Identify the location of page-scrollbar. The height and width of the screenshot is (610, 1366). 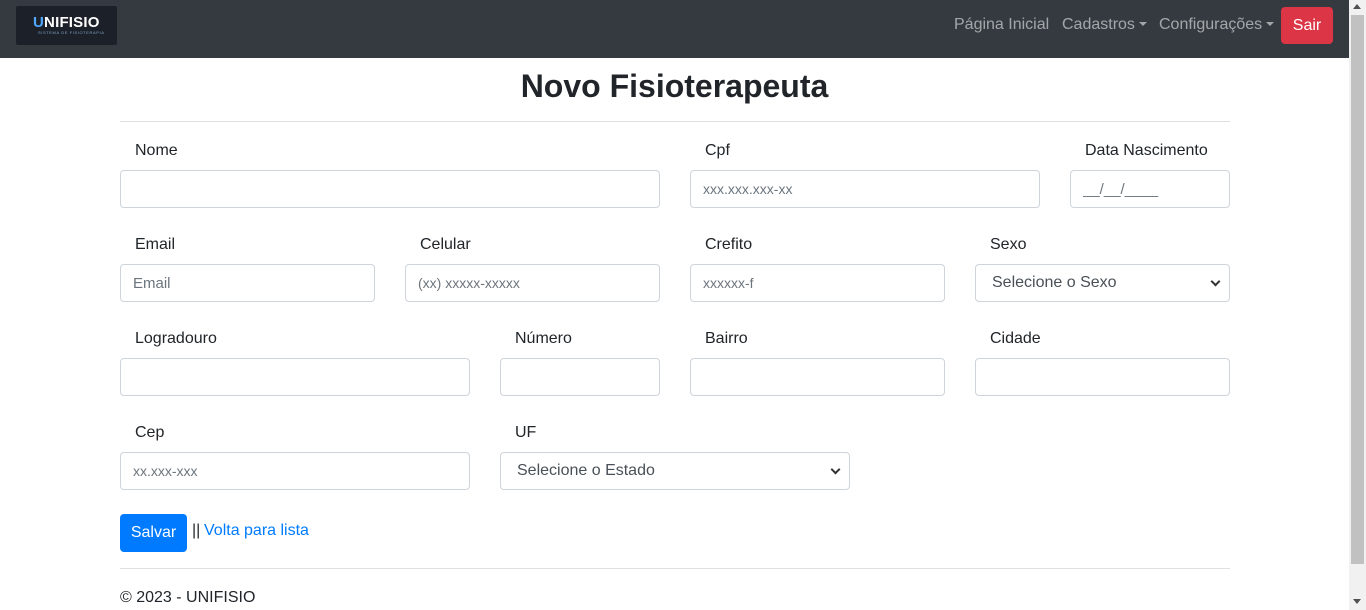
(1357, 305).